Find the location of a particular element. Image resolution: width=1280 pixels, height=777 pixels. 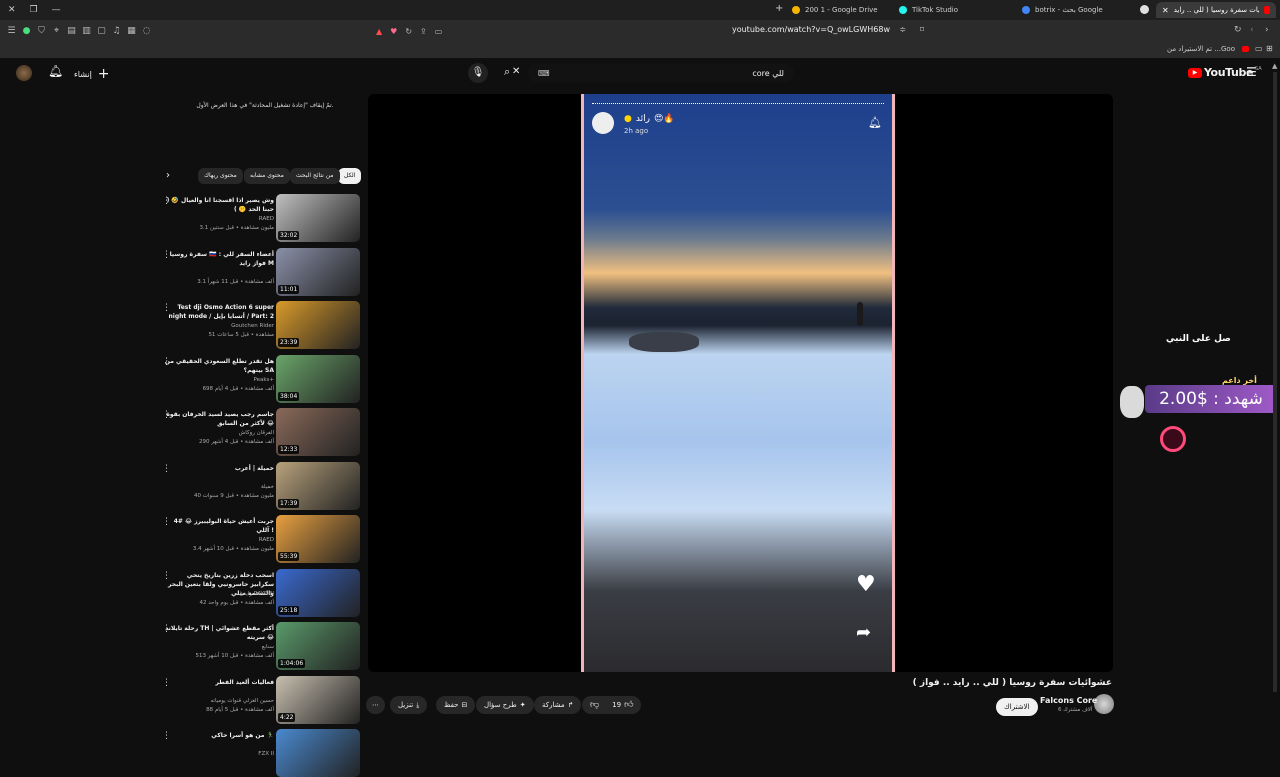

list-item: ⋮ من هو أسرا حاكي 🏃‍♂️ FZX II is located at coordinates (256, 753).